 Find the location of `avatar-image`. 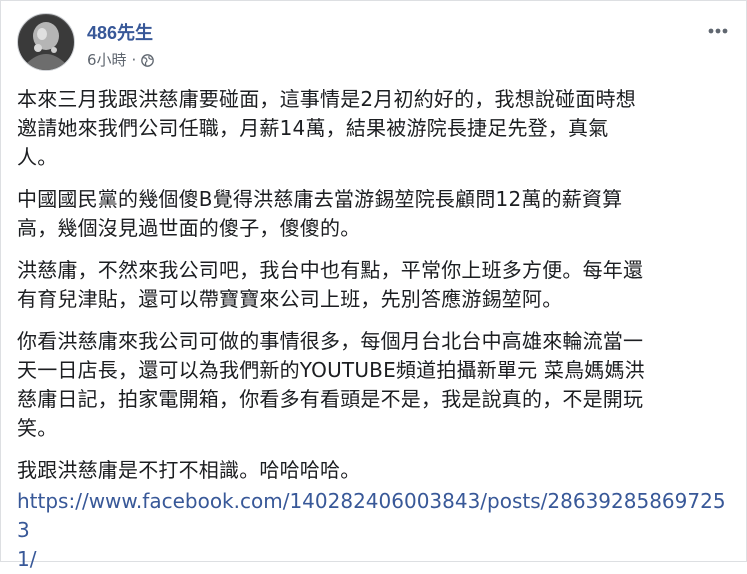

avatar-image is located at coordinates (46, 42).